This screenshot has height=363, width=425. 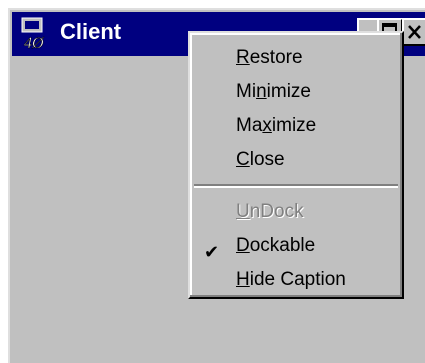 I want to click on menu-item-maximize: Maximize, so click(x=276, y=126).